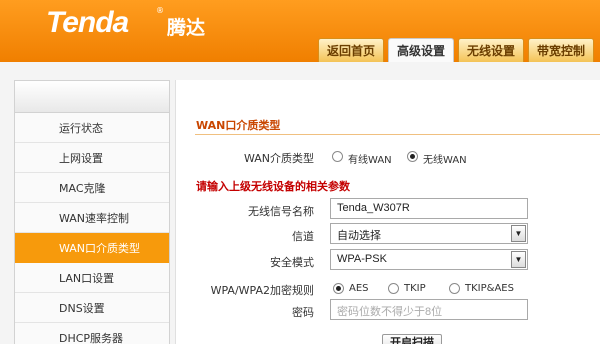  I want to click on registered-mark: ®, so click(160, 10).